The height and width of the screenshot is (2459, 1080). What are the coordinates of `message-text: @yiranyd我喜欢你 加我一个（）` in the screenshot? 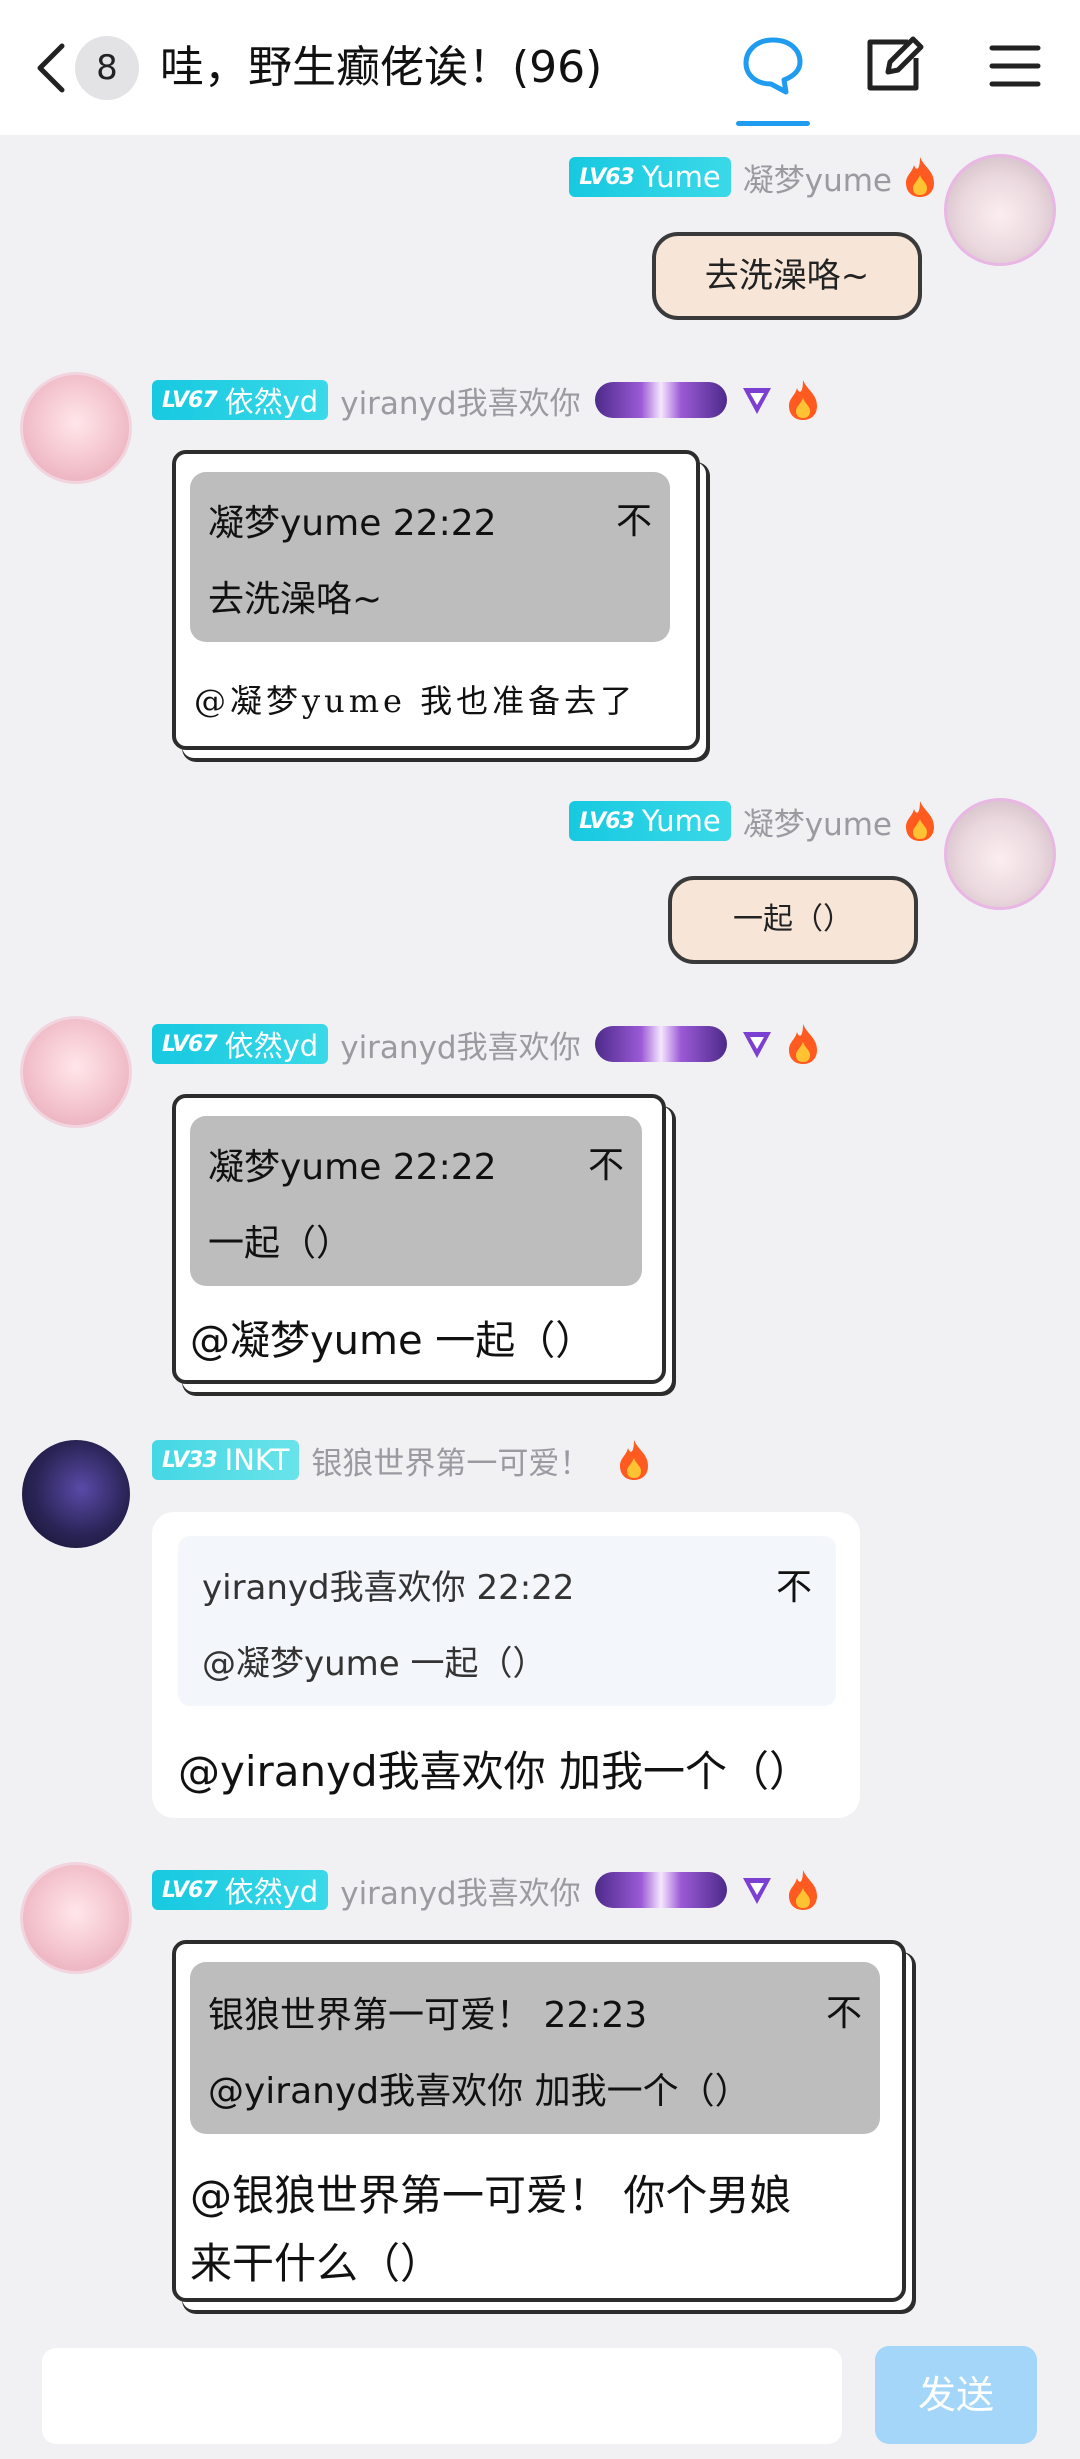 It's located at (495, 1771).